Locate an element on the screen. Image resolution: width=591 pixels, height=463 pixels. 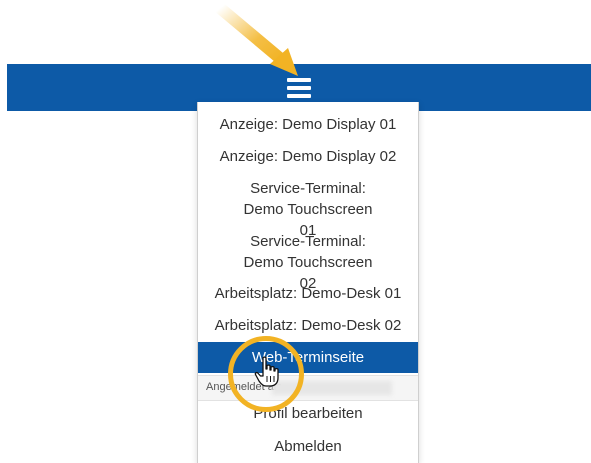
logged-in-info: Angemeldet als is located at coordinates (308, 388).